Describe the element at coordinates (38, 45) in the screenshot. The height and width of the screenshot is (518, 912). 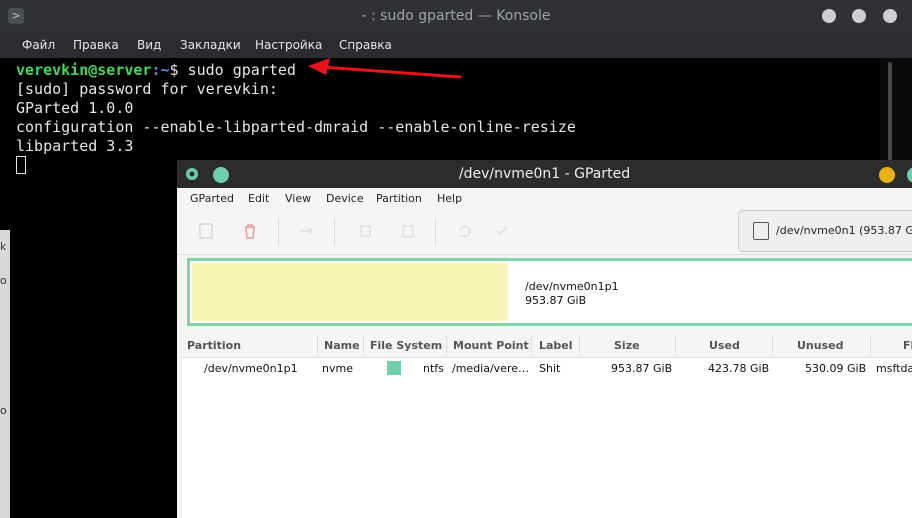
I see `menu-file: Файл` at that location.